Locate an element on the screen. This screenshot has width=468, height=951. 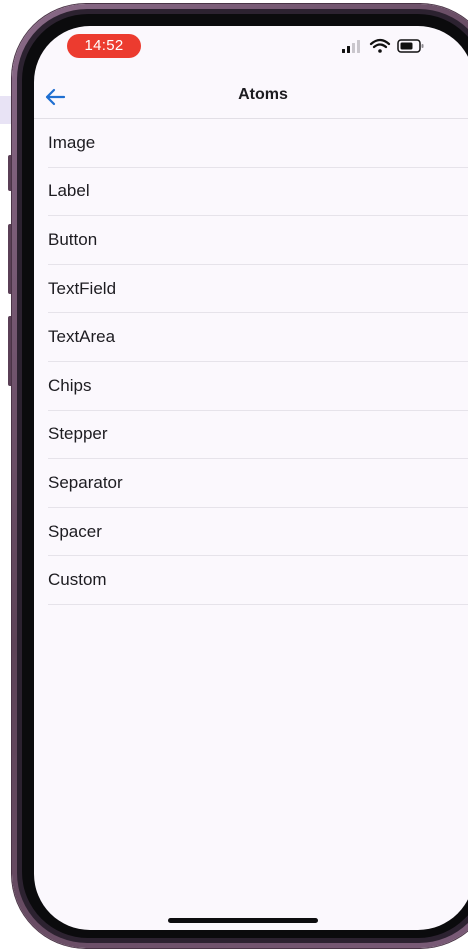
list-item-stepper: Stepper is located at coordinates (258, 435).